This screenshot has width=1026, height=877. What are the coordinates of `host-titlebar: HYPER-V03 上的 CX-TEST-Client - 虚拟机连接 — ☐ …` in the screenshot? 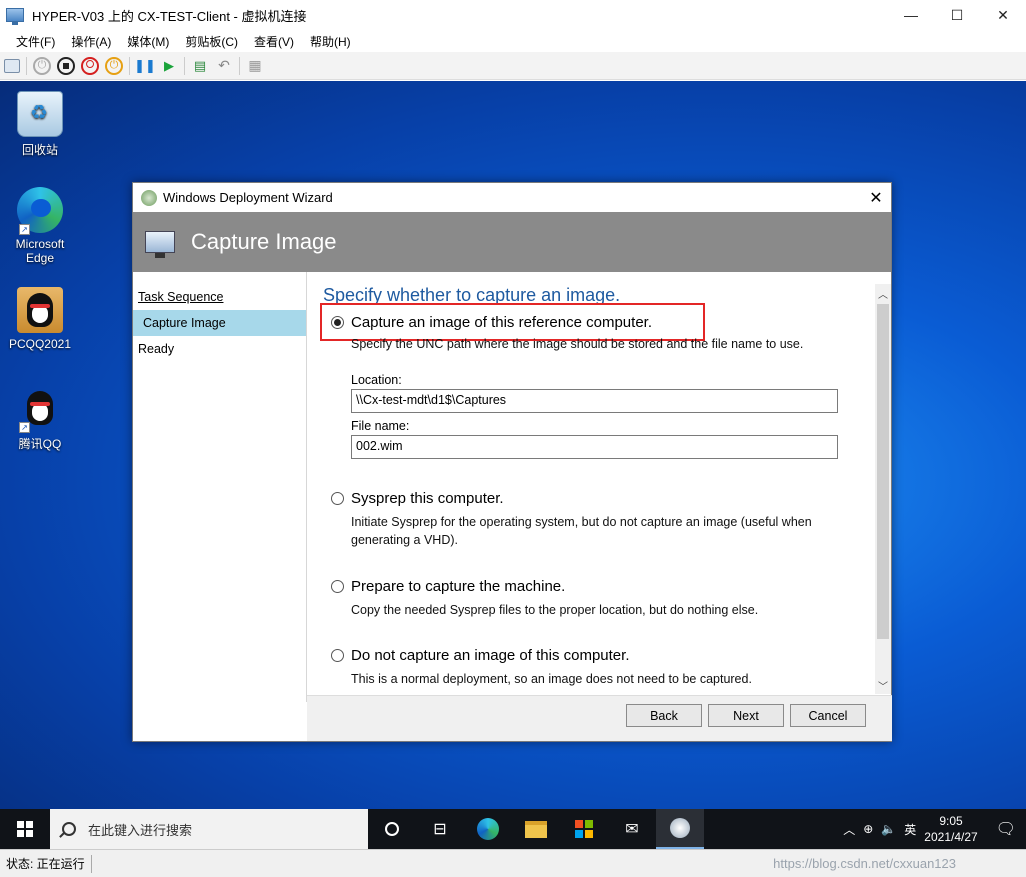 It's located at (513, 15).